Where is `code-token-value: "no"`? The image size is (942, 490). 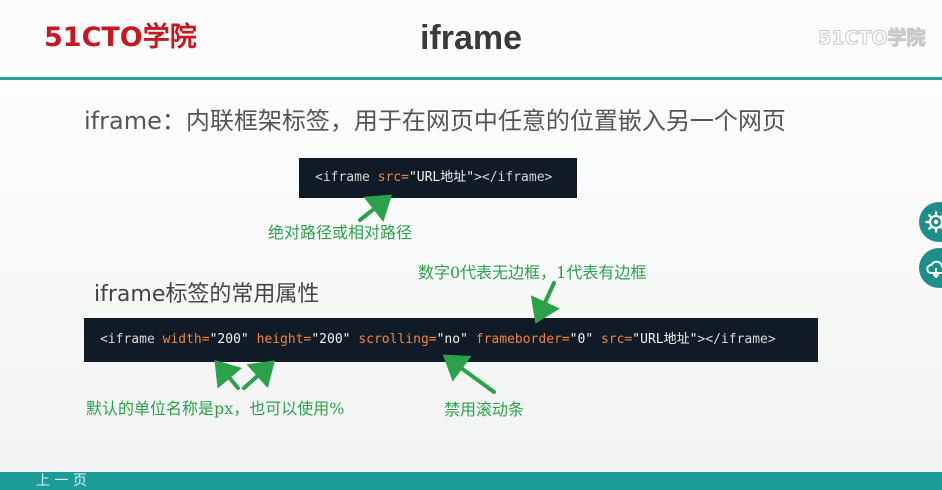 code-token-value: "no" is located at coordinates (452, 339).